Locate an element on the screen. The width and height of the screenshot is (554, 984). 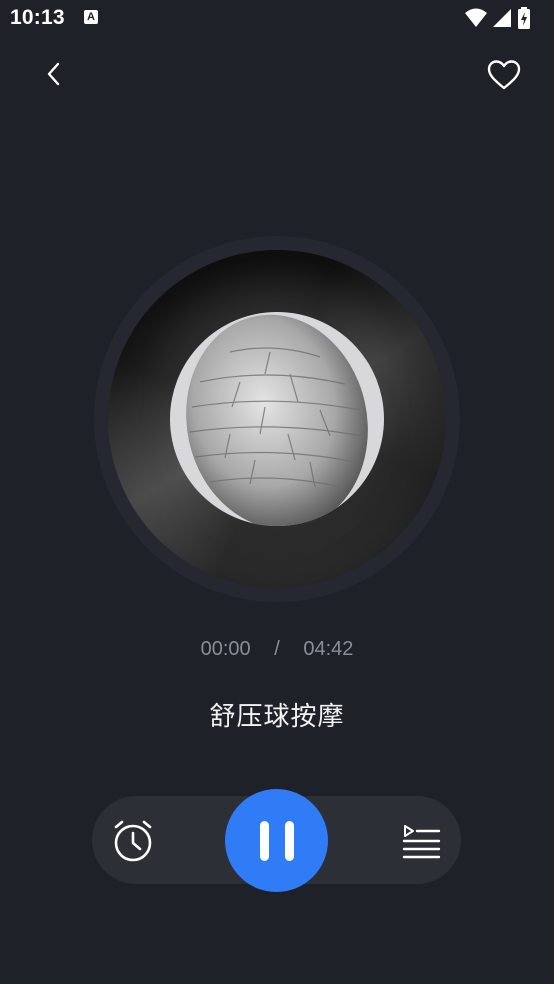
playlist-button is located at coordinates (421, 841).